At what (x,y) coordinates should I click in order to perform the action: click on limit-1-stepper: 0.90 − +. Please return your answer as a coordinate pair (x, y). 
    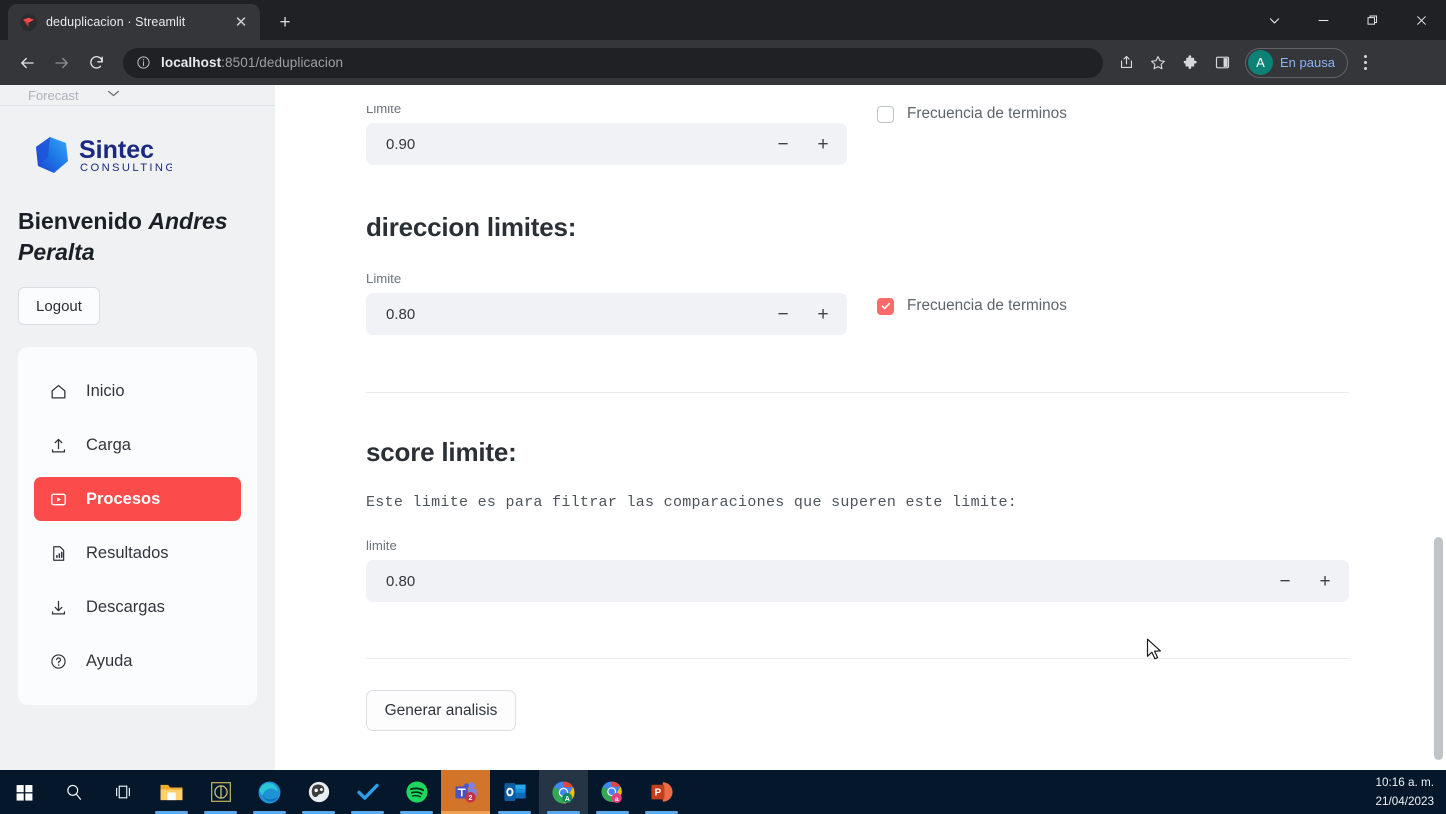
    Looking at the image, I should click on (606, 144).